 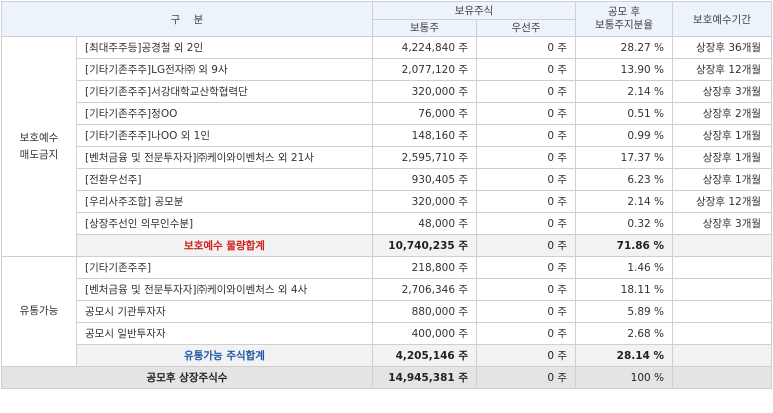 I want to click on holder-name: [기타기존주주]나OO 외 1인, so click(x=224, y=135).